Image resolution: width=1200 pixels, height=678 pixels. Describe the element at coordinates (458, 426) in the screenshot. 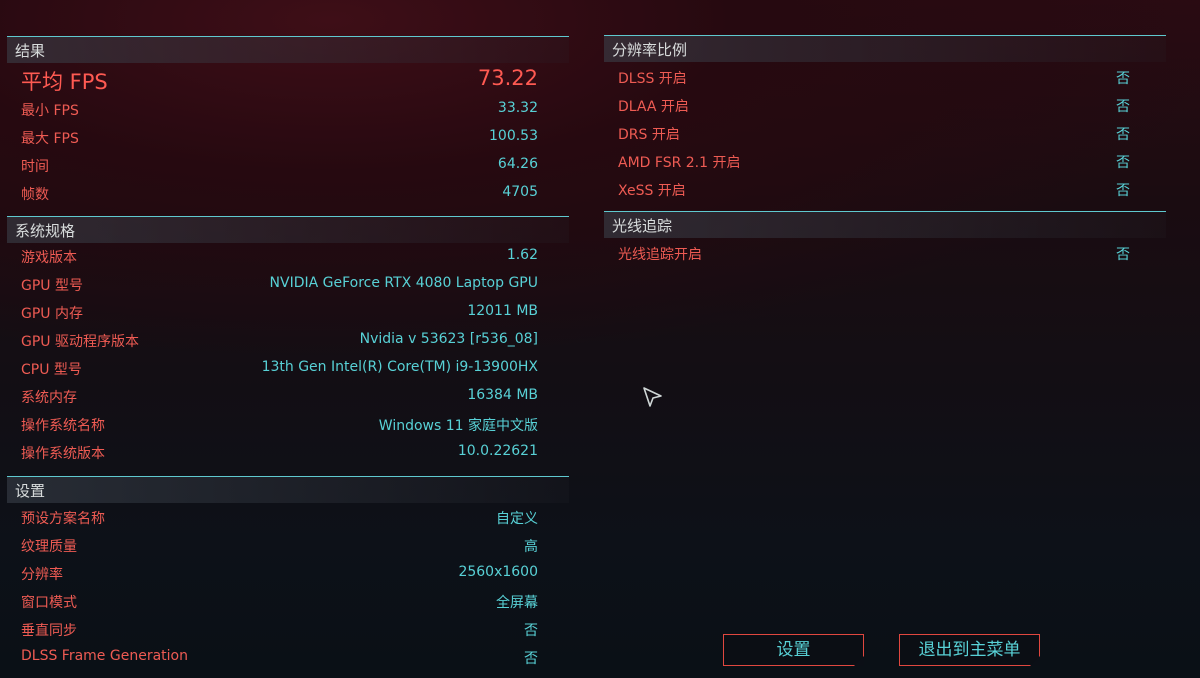

I see `spec-row-value: Windows 11 家庭中文版` at that location.